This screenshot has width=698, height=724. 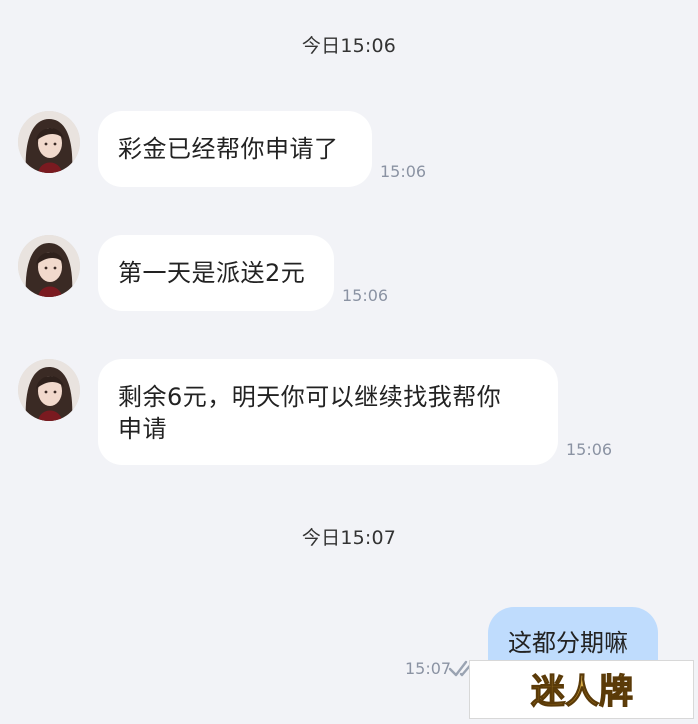 I want to click on watermark-logo: 迷人牌, so click(x=581, y=689).